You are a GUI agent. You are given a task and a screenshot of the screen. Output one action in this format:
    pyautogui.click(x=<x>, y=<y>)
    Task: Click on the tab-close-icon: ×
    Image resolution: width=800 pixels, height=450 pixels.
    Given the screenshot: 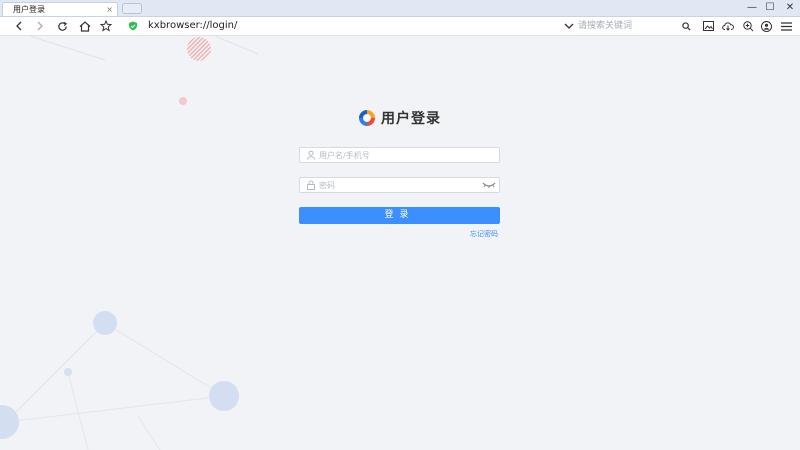 What is the action you would take?
    pyautogui.click(x=109, y=9)
    